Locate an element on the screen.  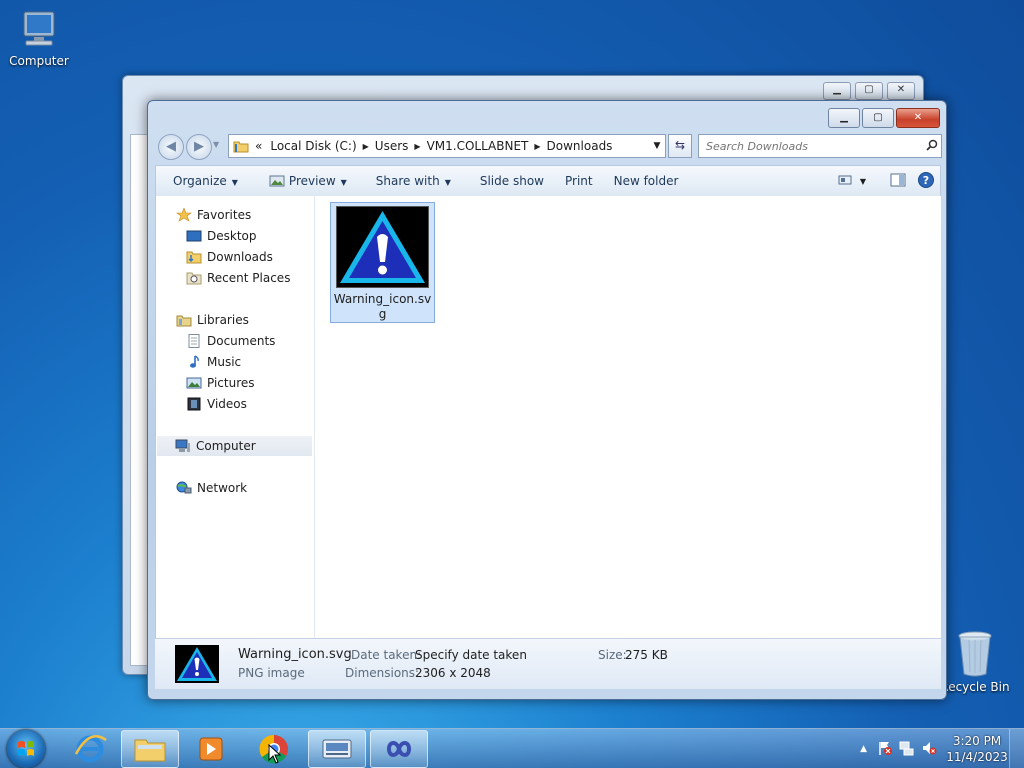
preview-pane-icon is located at coordinates (898, 179).